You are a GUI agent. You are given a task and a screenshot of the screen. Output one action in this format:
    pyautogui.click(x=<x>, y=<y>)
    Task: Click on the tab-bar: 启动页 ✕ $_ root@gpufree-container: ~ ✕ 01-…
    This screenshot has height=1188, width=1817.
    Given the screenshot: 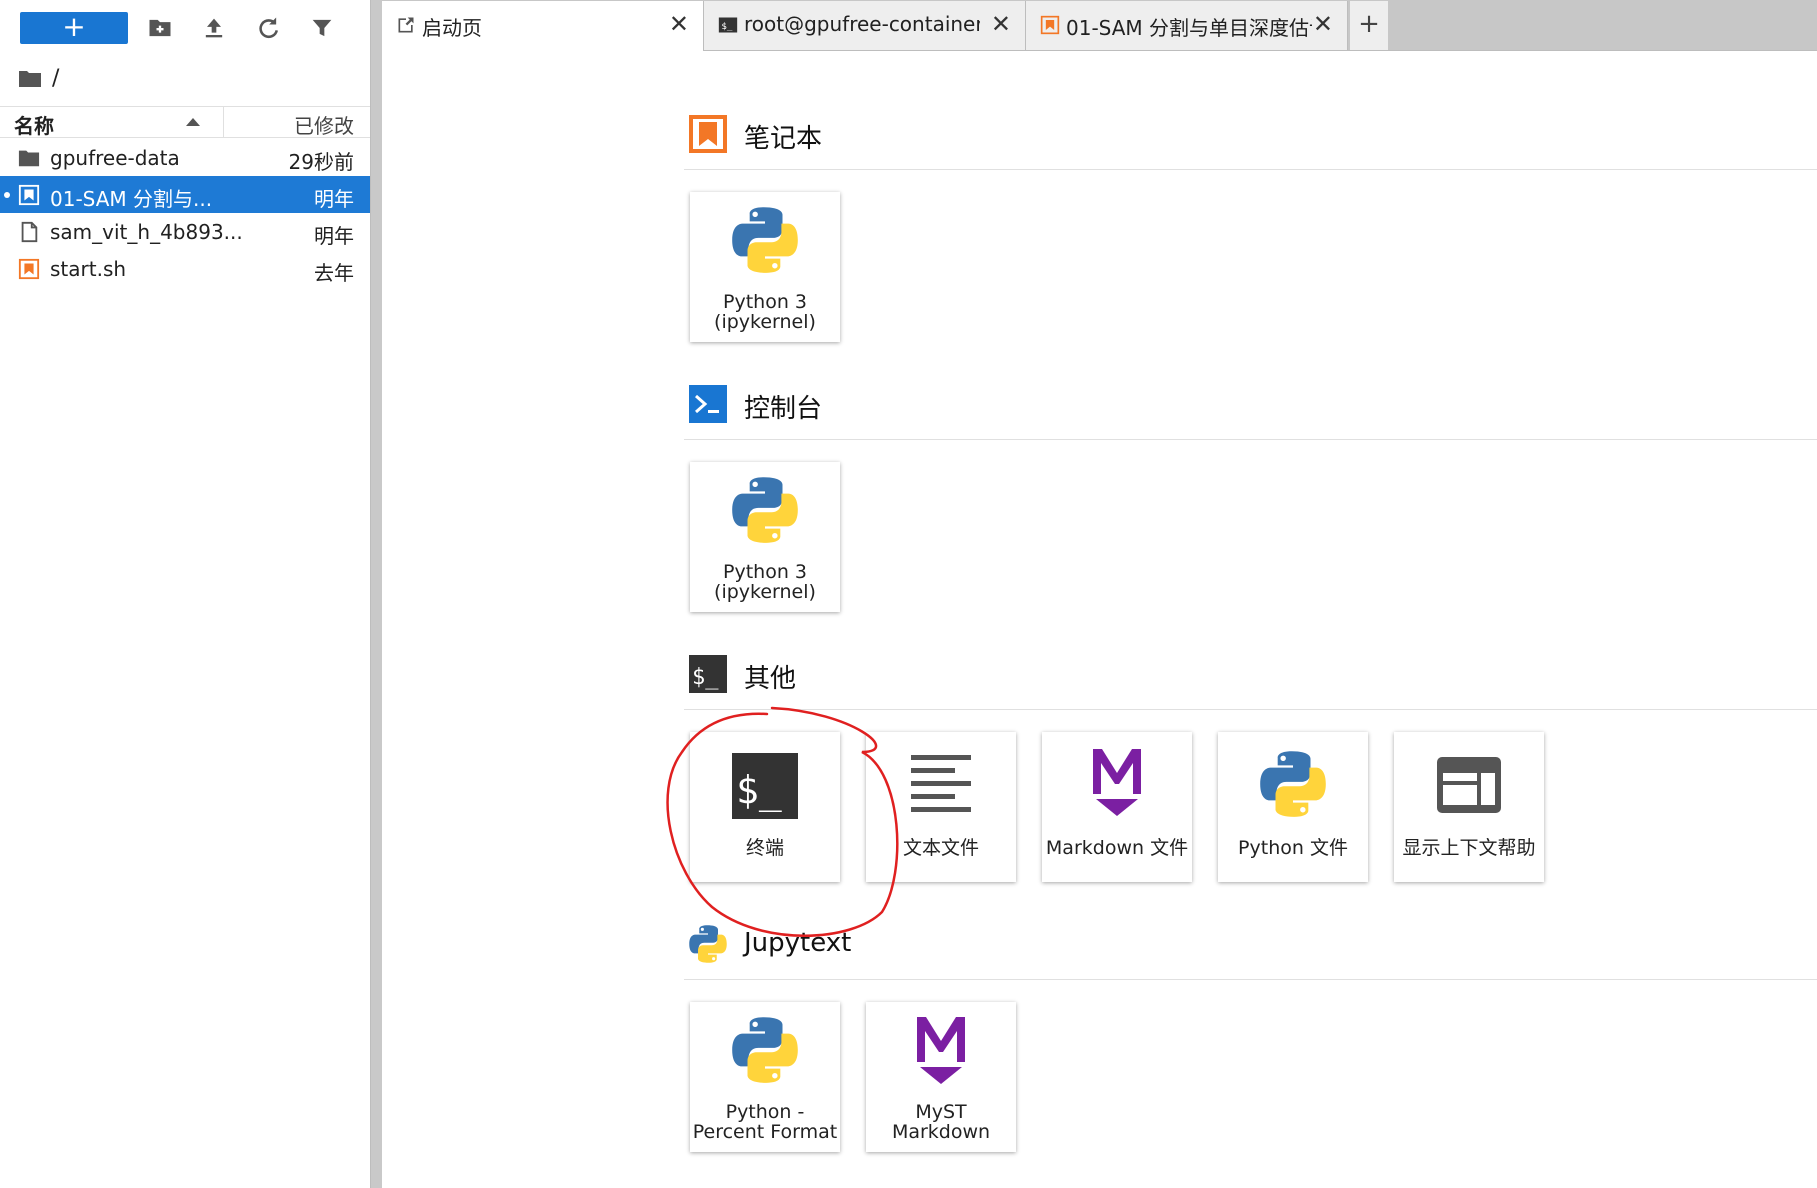 What is the action you would take?
    pyautogui.click(x=1099, y=25)
    